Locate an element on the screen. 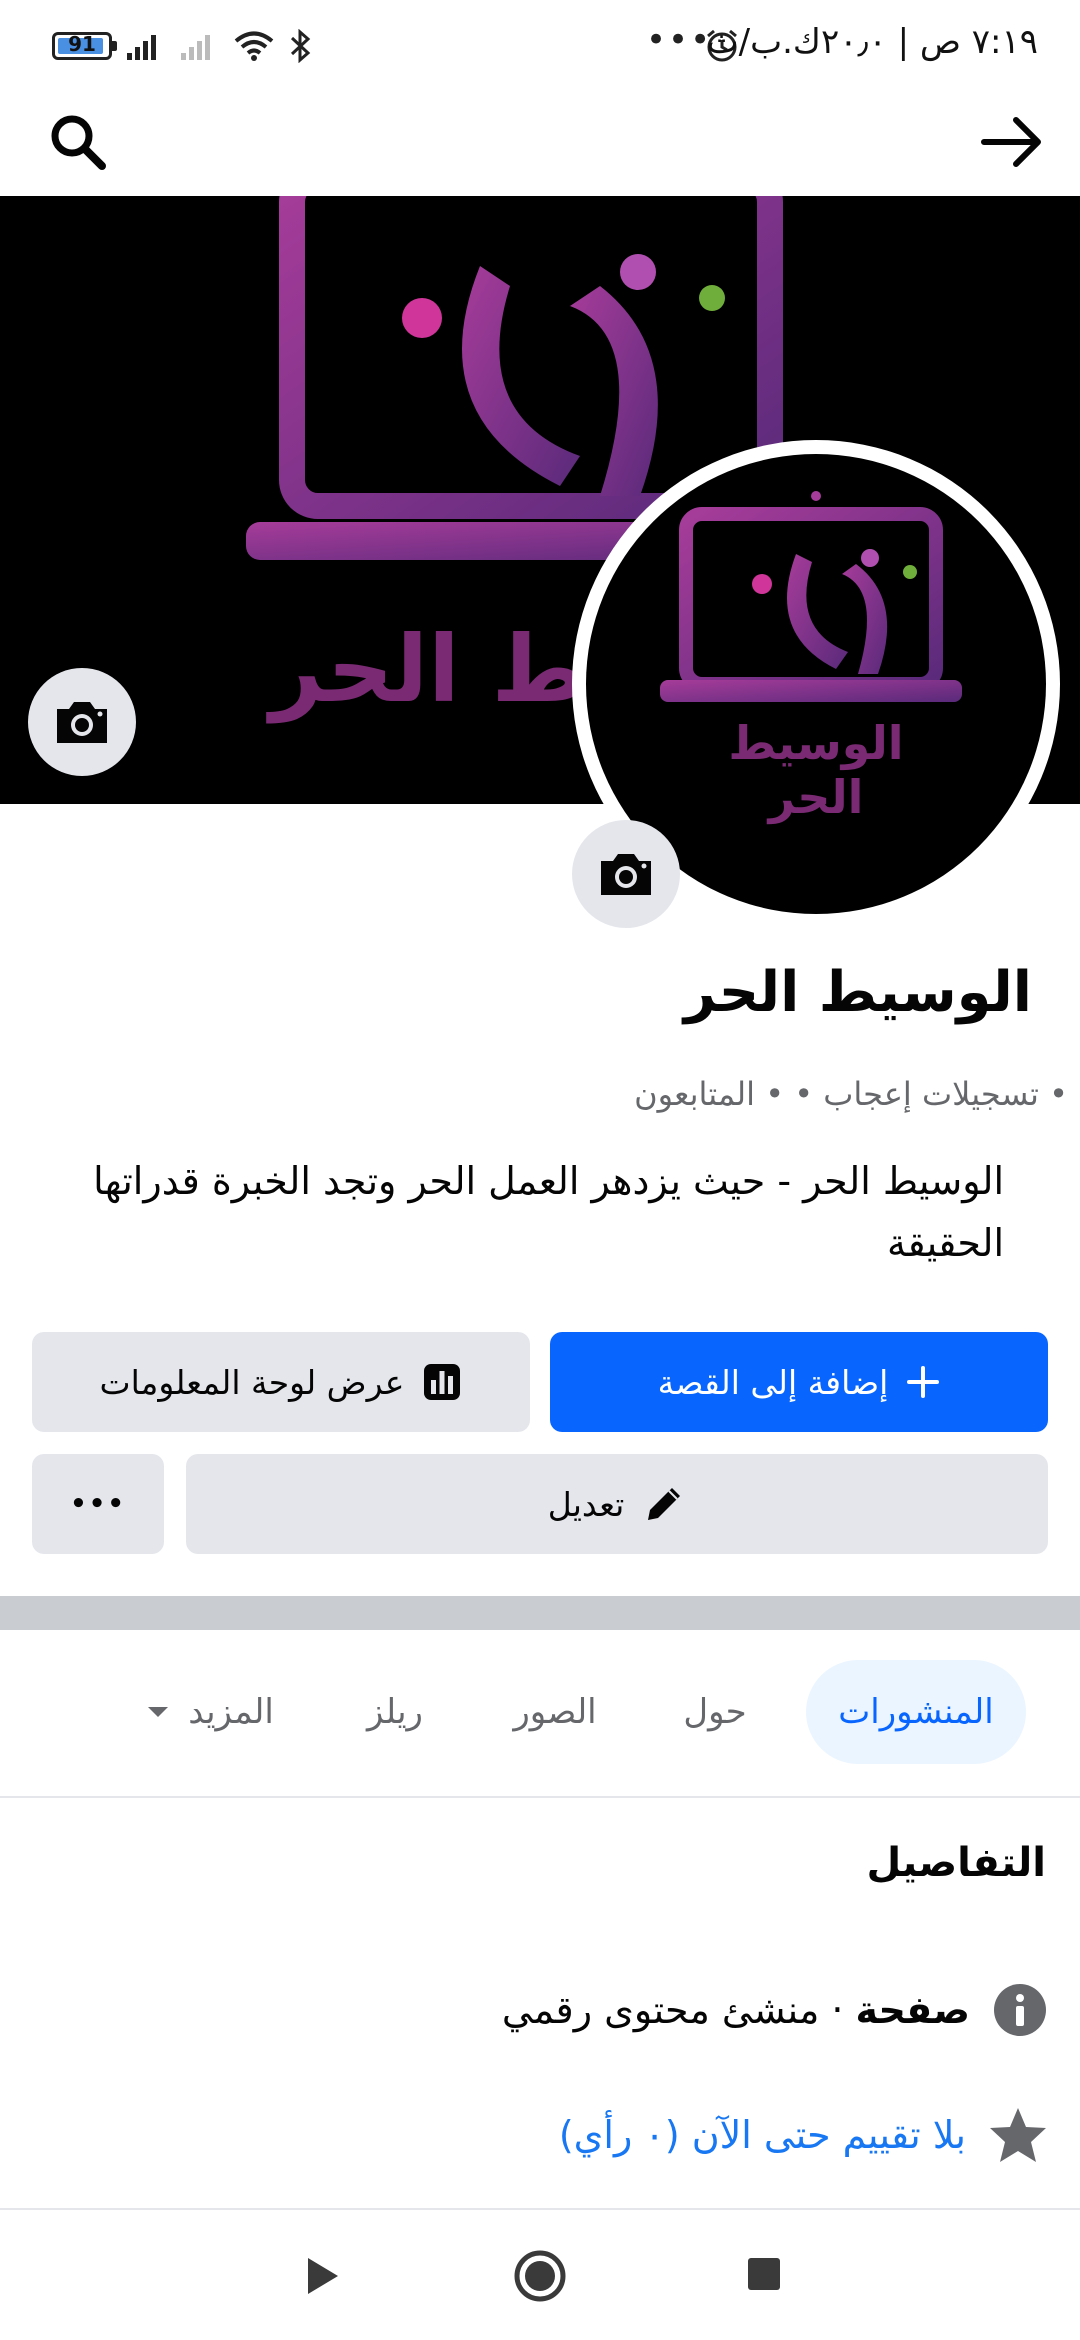  status-icons: 91 is located at coordinates (183, 46).